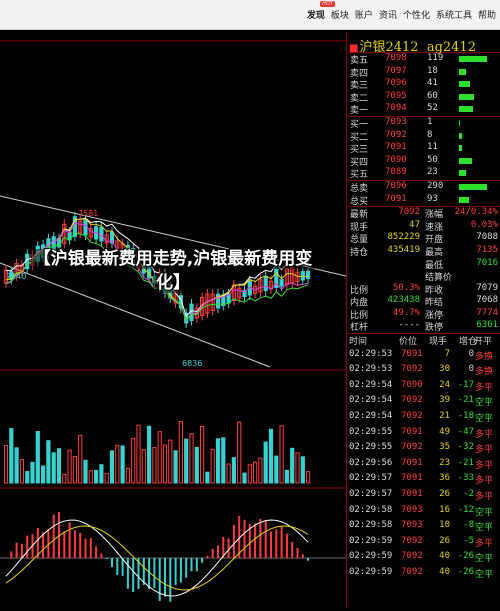  Describe the element at coordinates (423, 464) in the screenshot. I see `trade-row: 02:29:56 7091 23 -21 多平` at that location.